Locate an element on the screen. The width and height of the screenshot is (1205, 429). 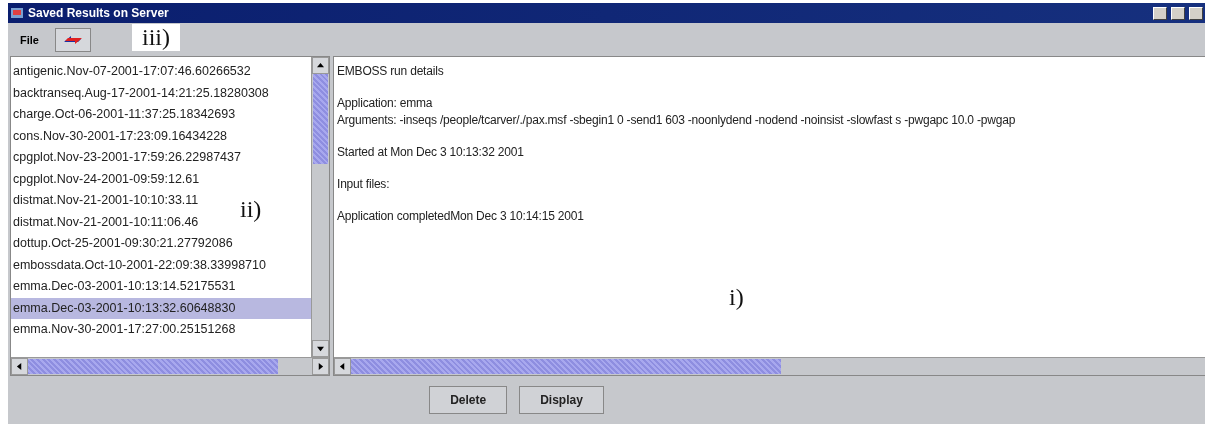
detail-line: Input files: is located at coordinates (364, 184).